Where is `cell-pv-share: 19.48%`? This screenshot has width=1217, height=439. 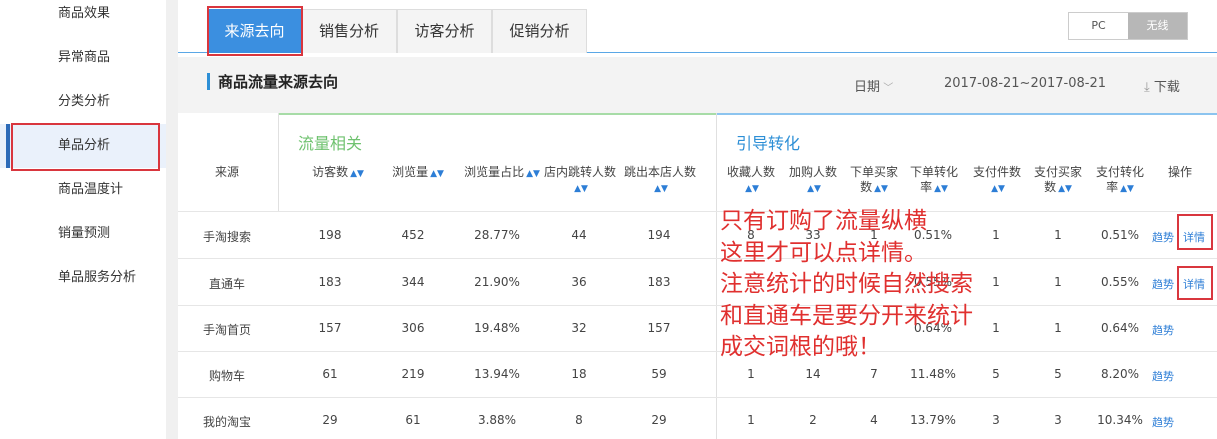
cell-pv-share: 19.48% is located at coordinates (497, 328).